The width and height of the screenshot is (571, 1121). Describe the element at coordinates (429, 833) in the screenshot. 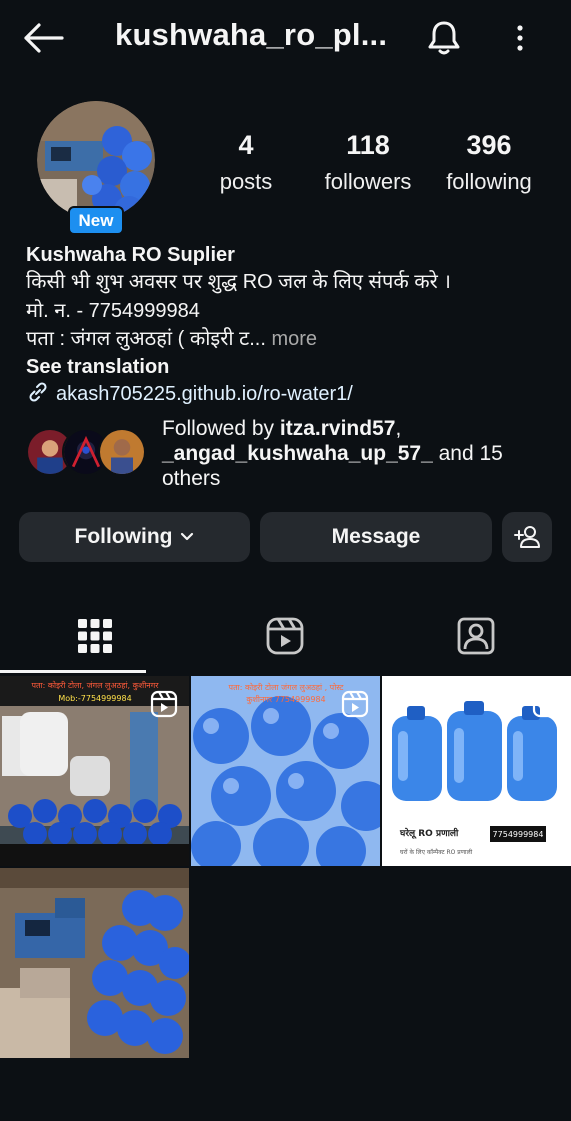

I see `post-overlay-title: घरेलू RO प्रणाली` at that location.